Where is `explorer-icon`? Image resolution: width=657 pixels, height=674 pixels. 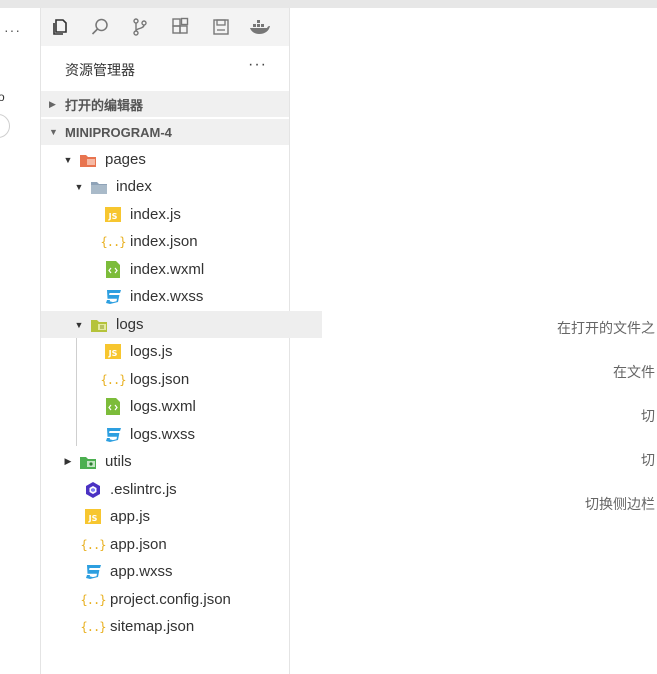 explorer-icon is located at coordinates (60, 27).